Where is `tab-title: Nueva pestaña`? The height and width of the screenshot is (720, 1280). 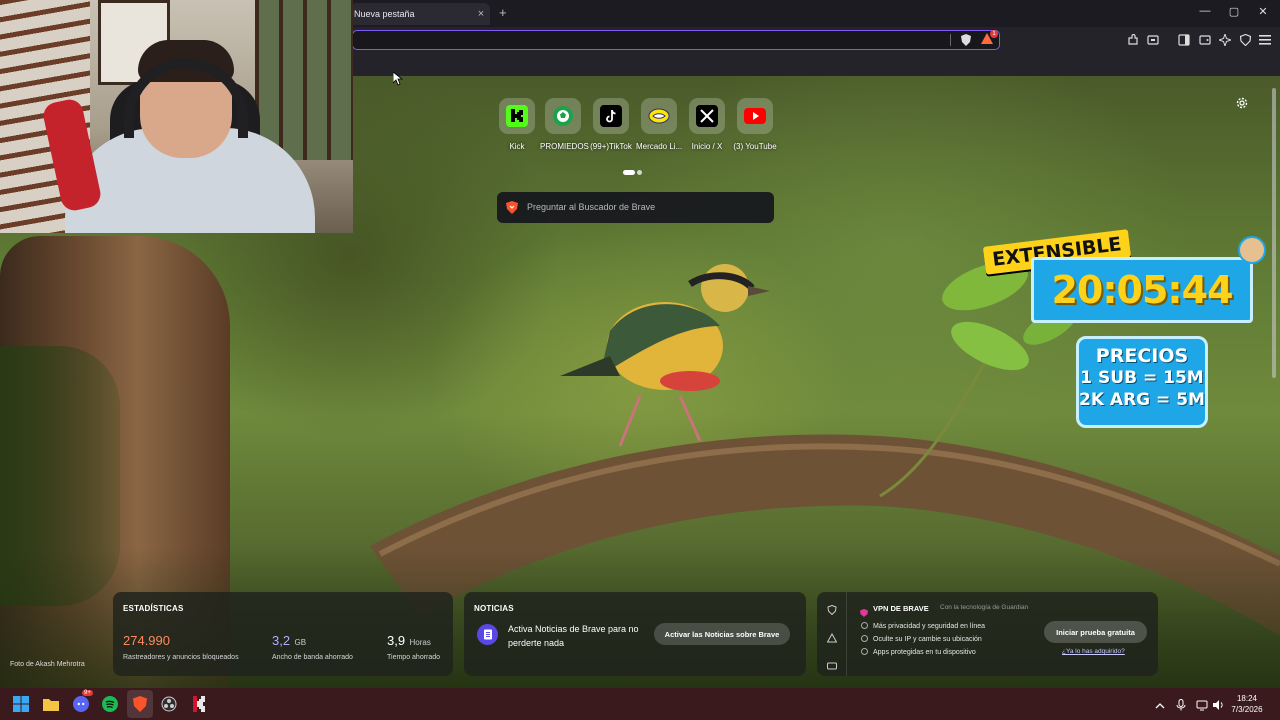 tab-title: Nueva pestaña is located at coordinates (384, 14).